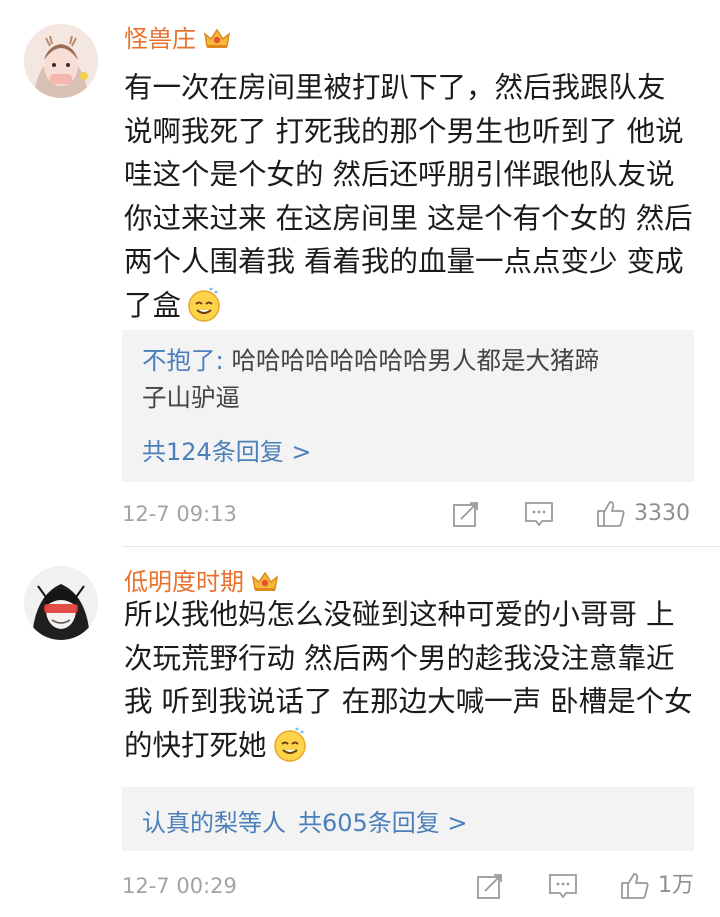 This screenshot has width=720, height=917. Describe the element at coordinates (408, 218) in the screenshot. I see `comment-line: 你过来过来 在这房间里 这是个有个女的 然后` at that location.